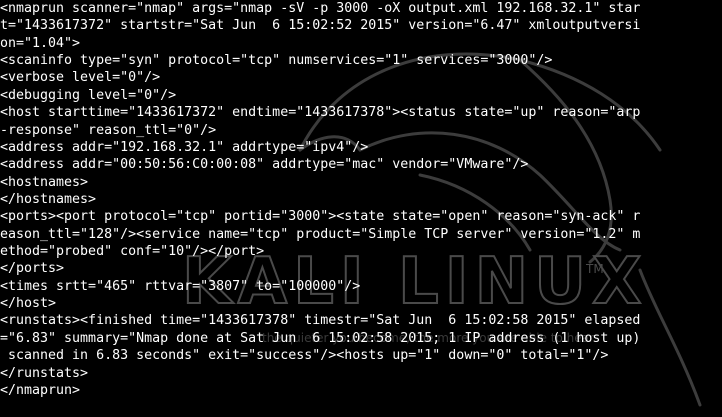 The image size is (722, 417). What do you see at coordinates (40, 390) in the screenshot?
I see `terminal-line: </nmaprun>` at bounding box center [40, 390].